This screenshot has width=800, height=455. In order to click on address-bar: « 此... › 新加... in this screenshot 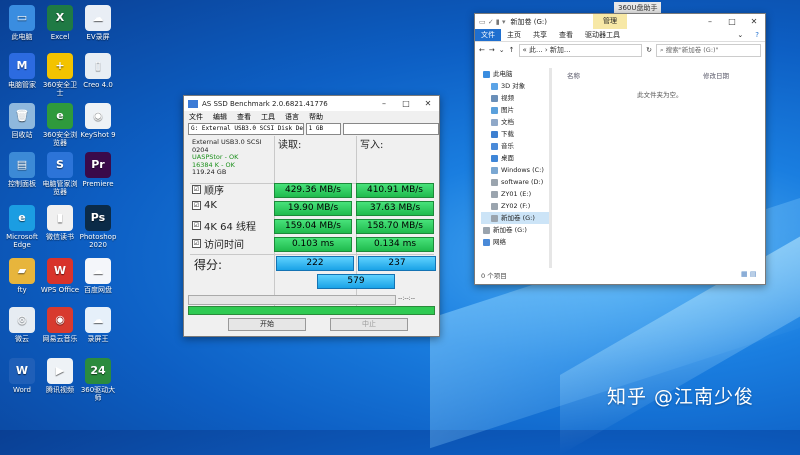, I will do `click(580, 50)`.